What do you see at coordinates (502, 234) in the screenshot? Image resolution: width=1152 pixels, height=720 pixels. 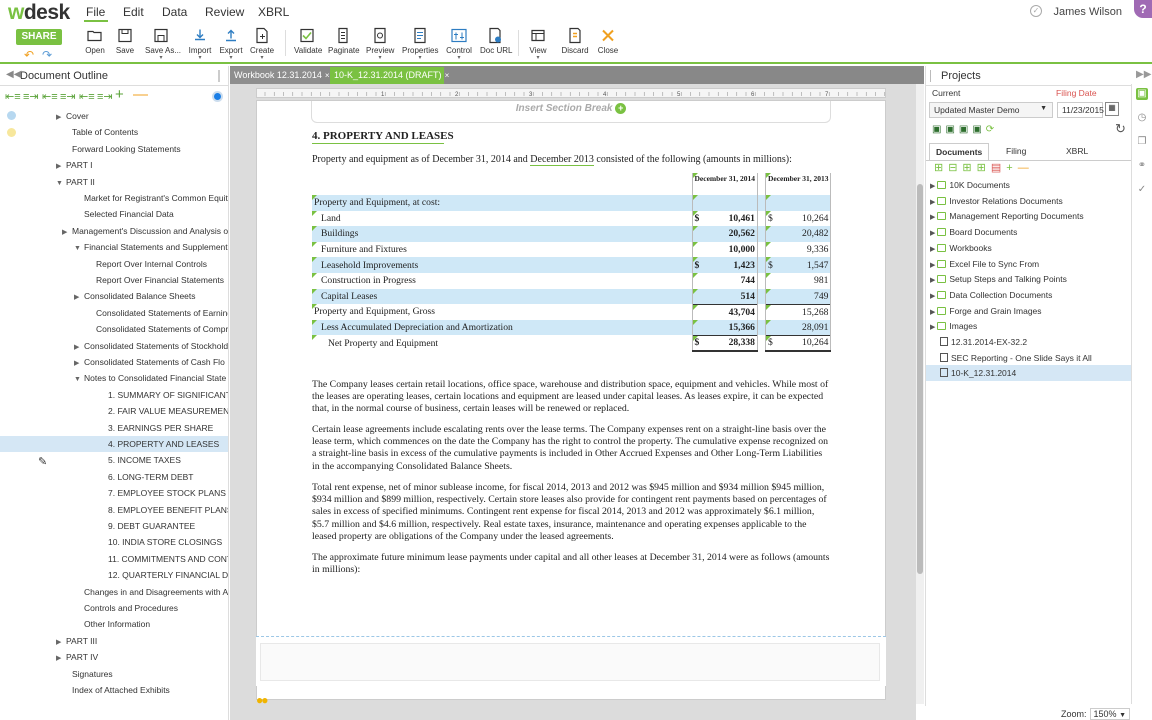 I see `row-label: Buildings` at bounding box center [502, 234].